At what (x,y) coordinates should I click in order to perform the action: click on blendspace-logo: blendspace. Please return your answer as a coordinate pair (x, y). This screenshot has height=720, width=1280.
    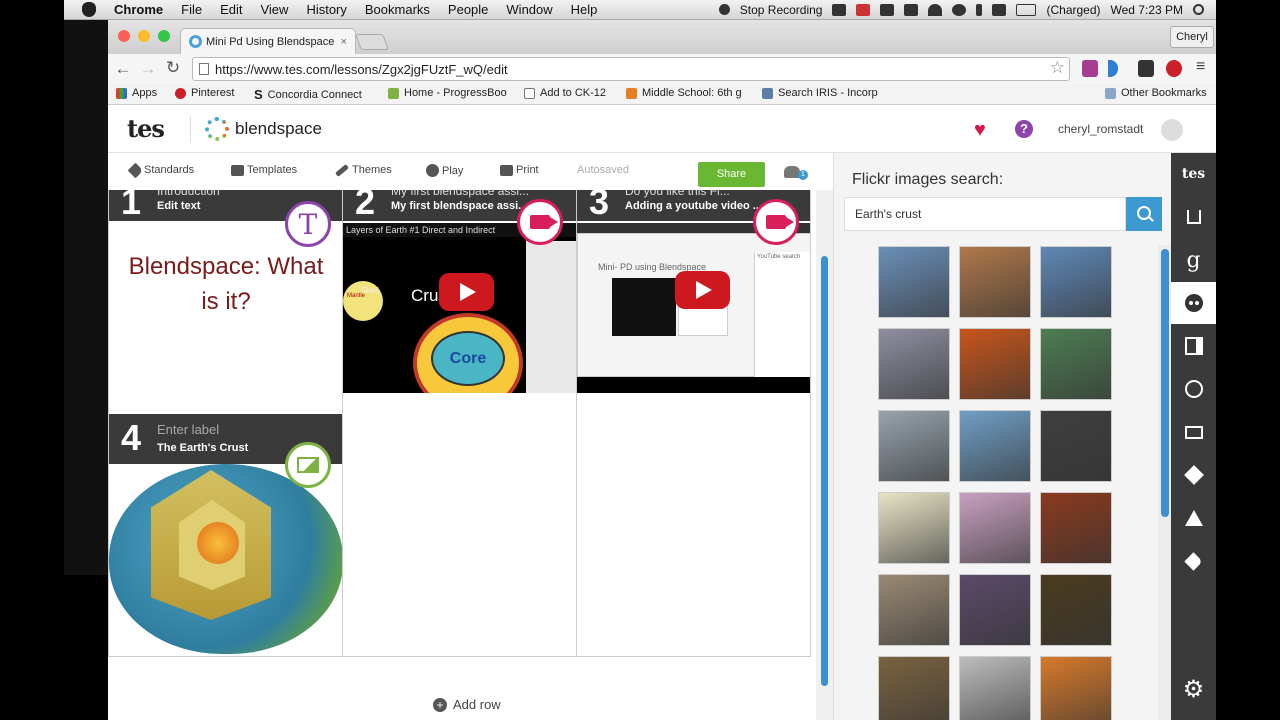
    Looking at the image, I should click on (278, 129).